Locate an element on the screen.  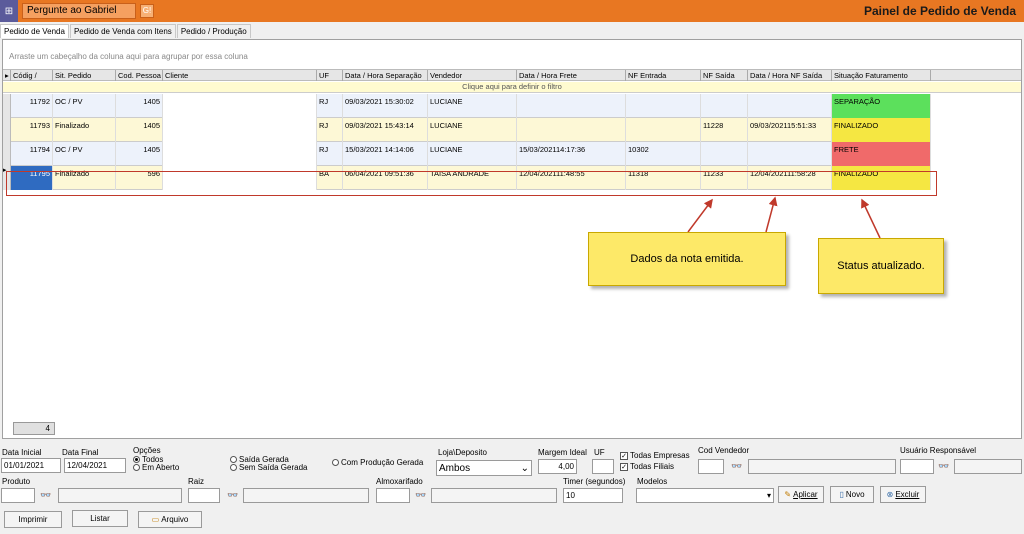
modelos-label: Modelos is located at coordinates (652, 481).